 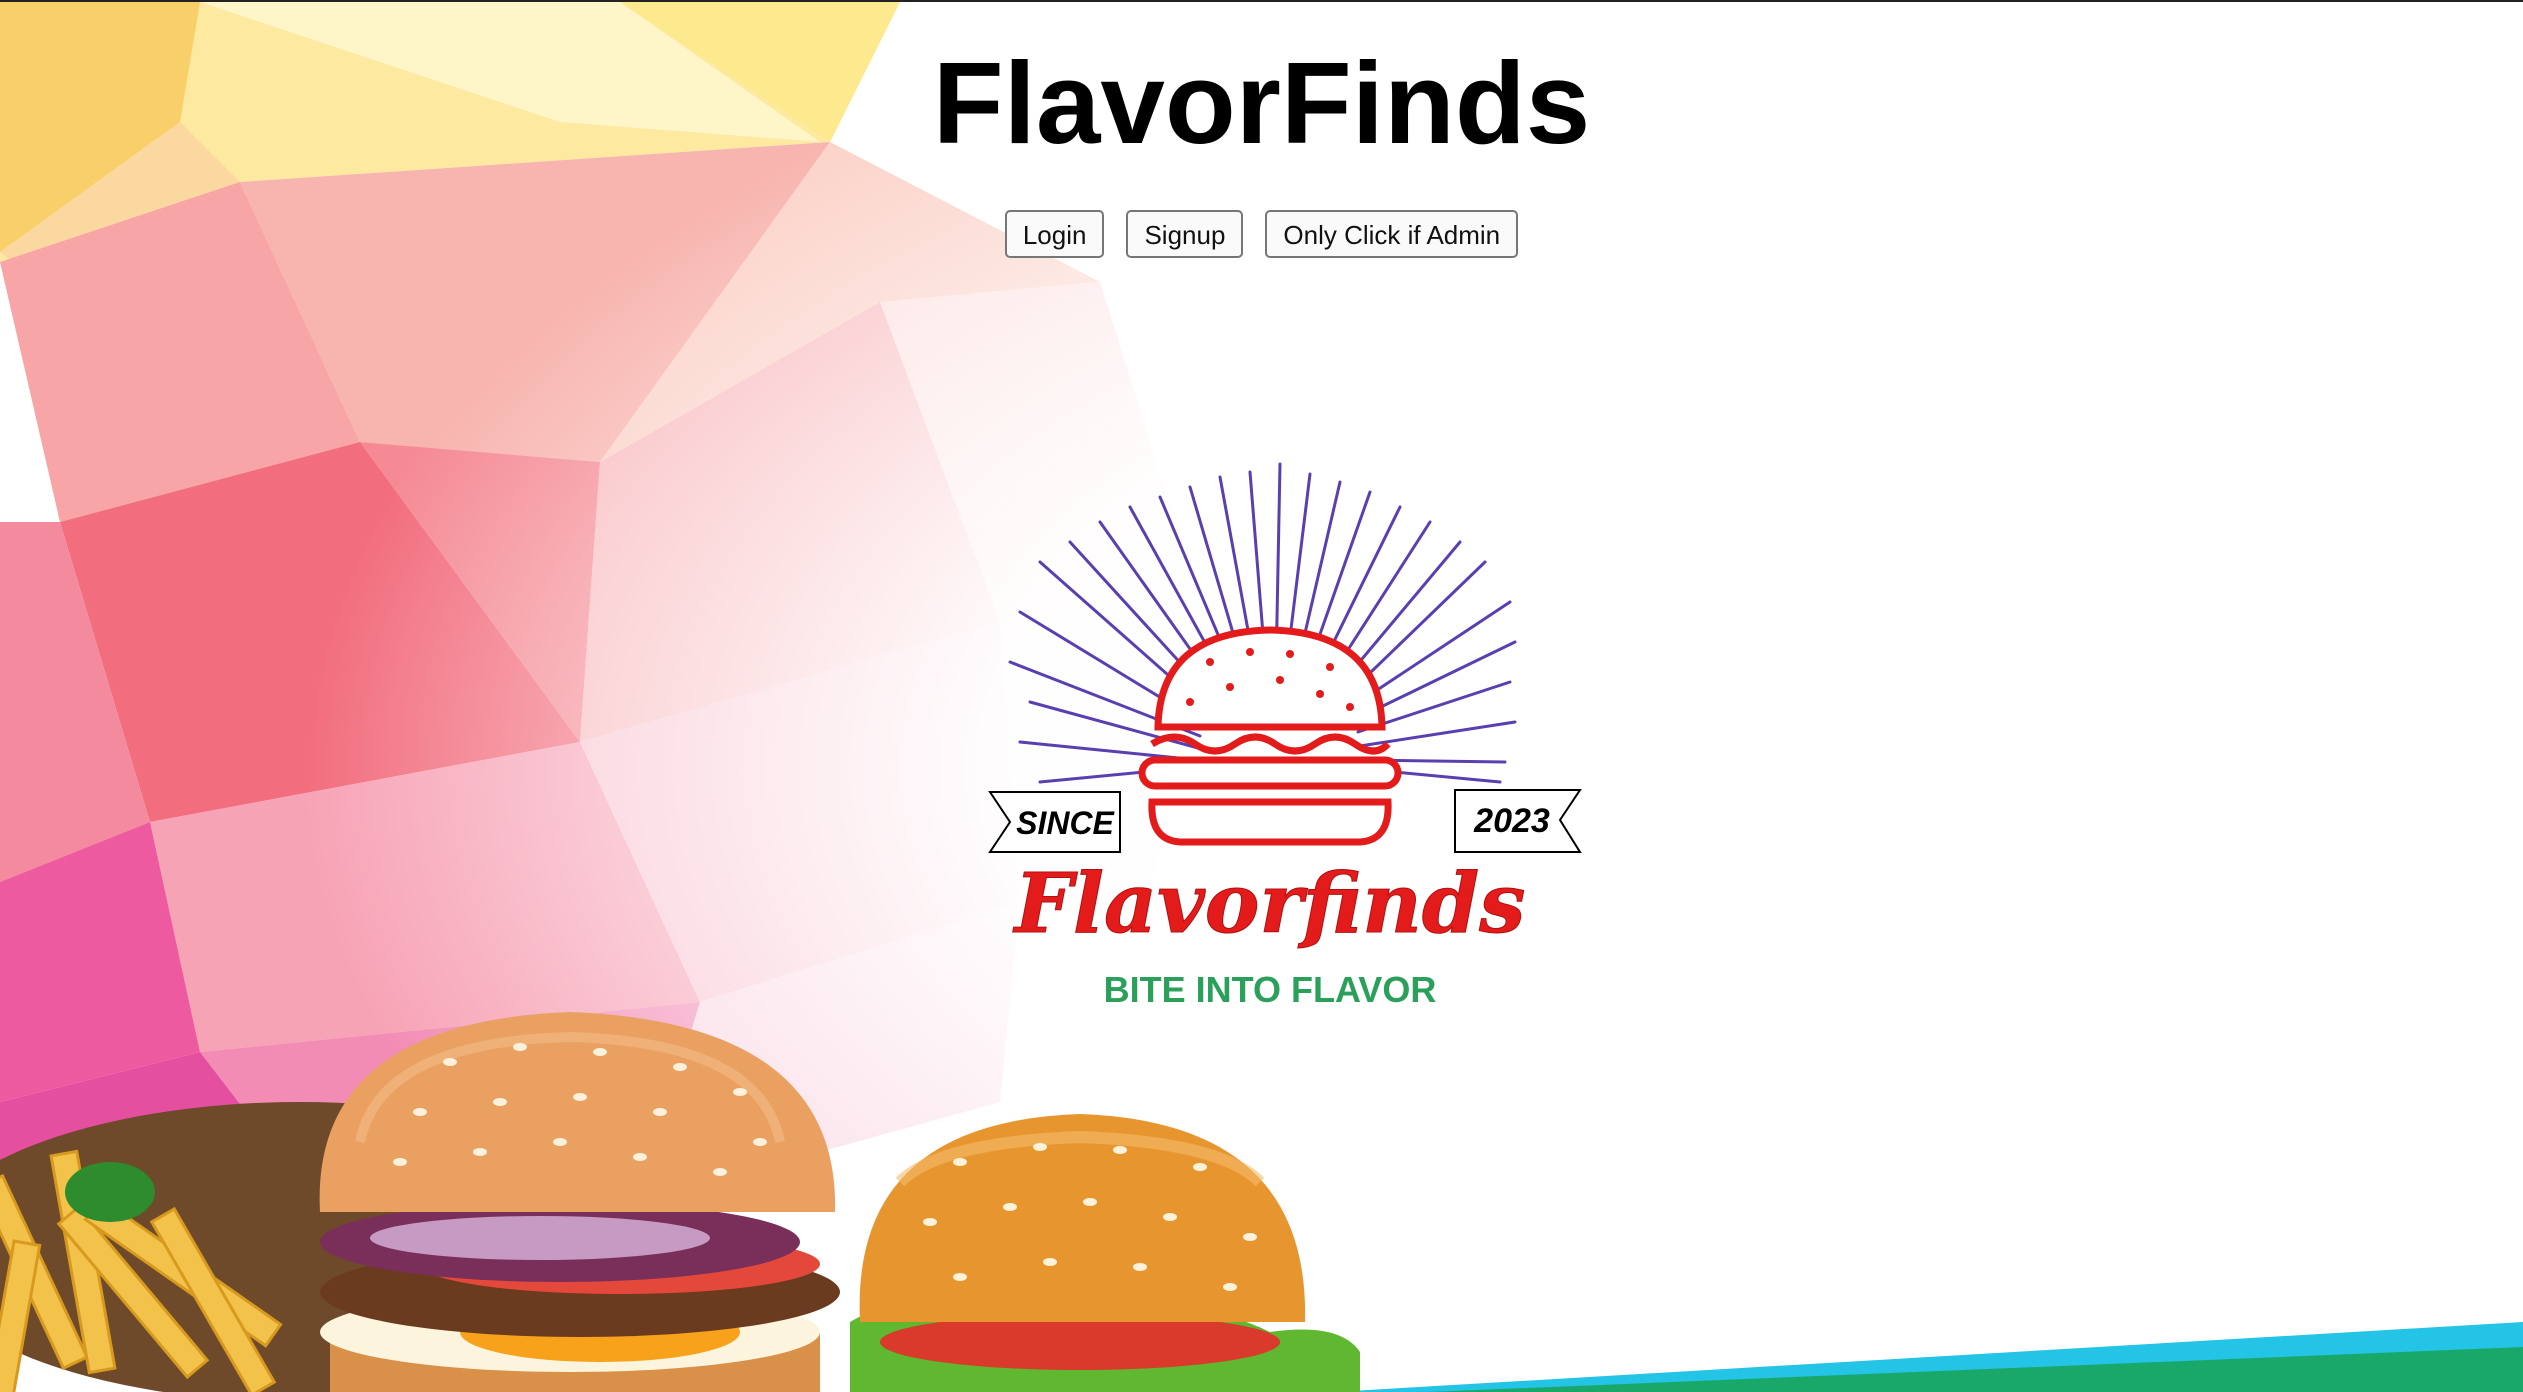 I want to click on since-label: SINCE, so click(x=1065, y=823).